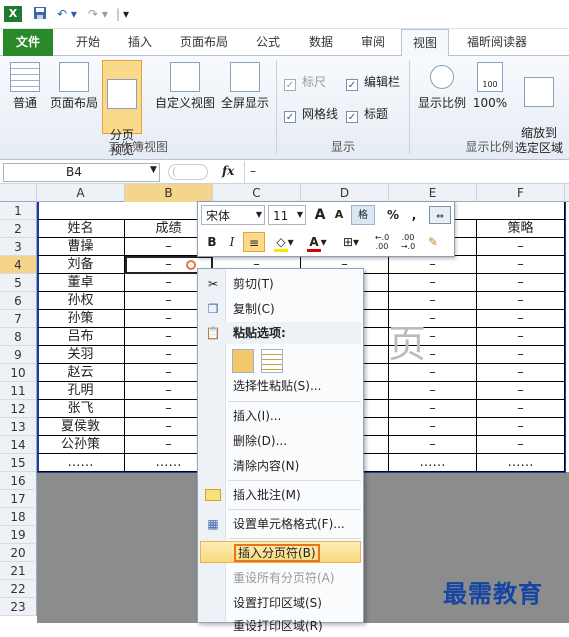 This screenshot has width=569, height=637. What do you see at coordinates (18, 517) in the screenshot?
I see `row-header: 18` at bounding box center [18, 517].